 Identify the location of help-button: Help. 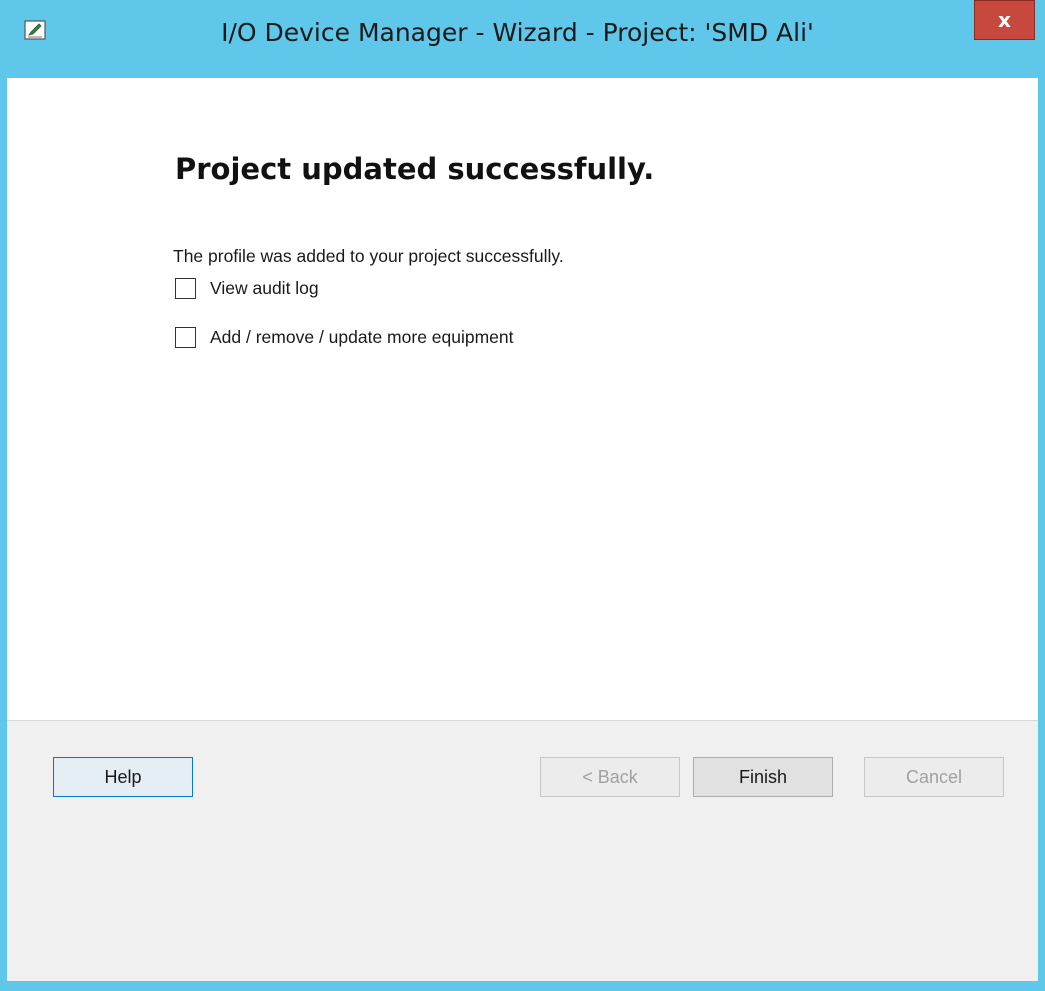
(123, 777).